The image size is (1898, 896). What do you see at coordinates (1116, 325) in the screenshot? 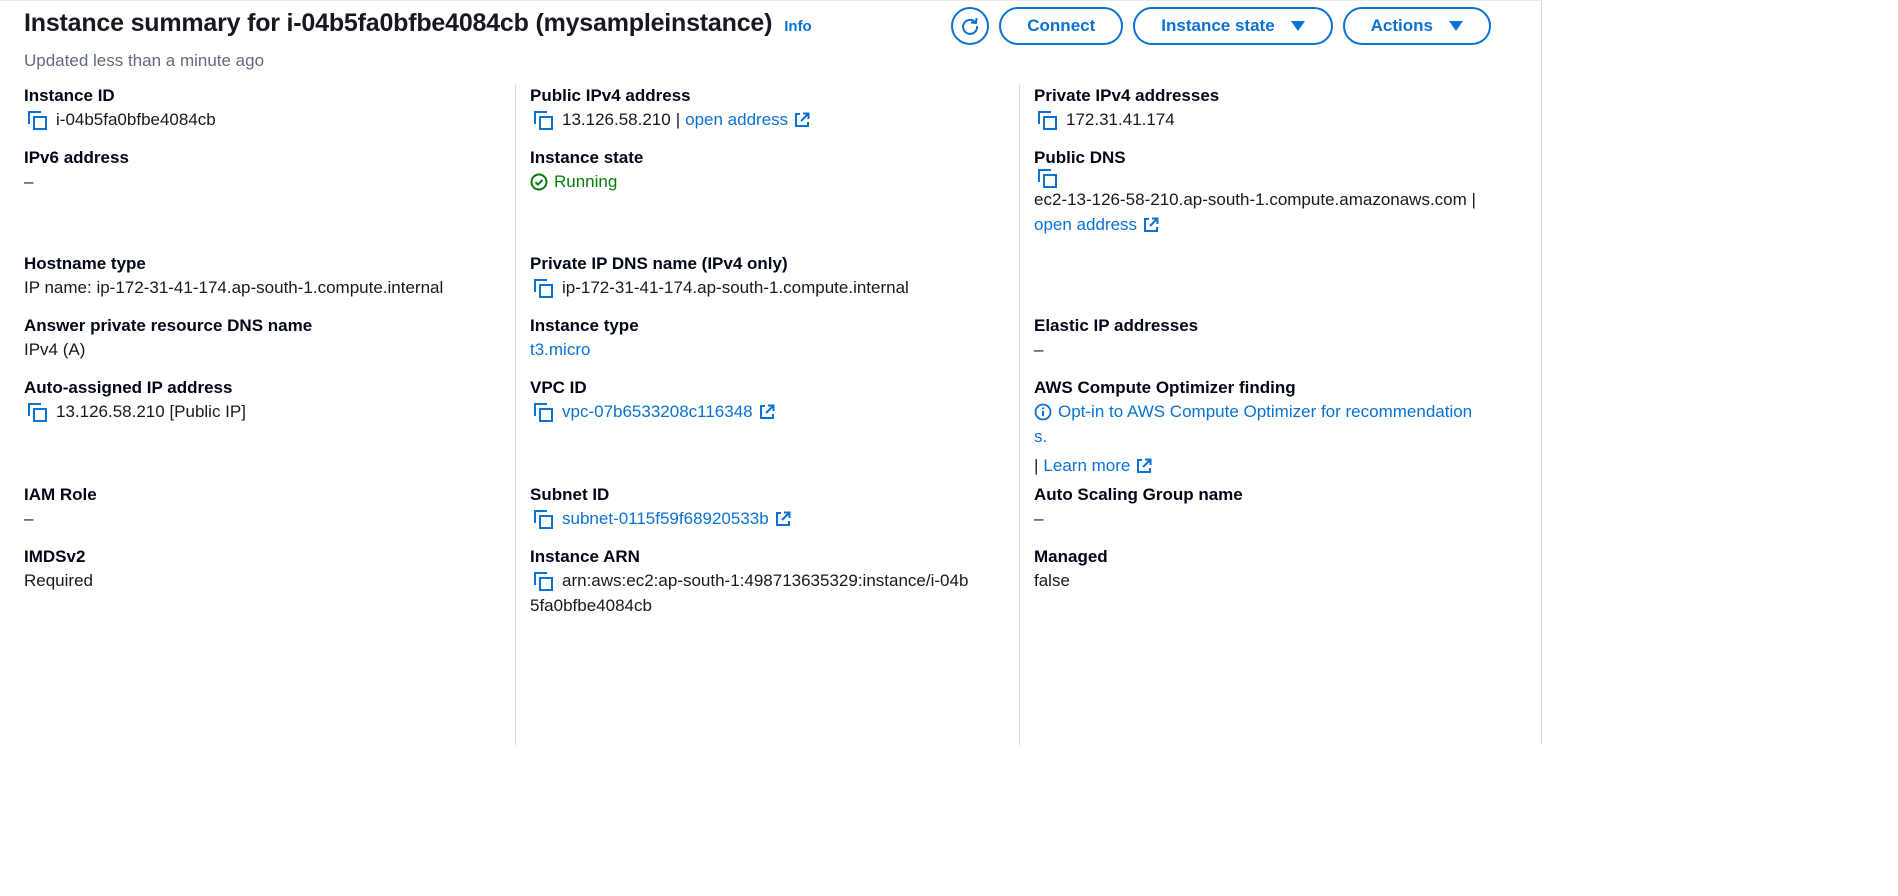
I see `field-label: Elastic IP addresses` at bounding box center [1116, 325].